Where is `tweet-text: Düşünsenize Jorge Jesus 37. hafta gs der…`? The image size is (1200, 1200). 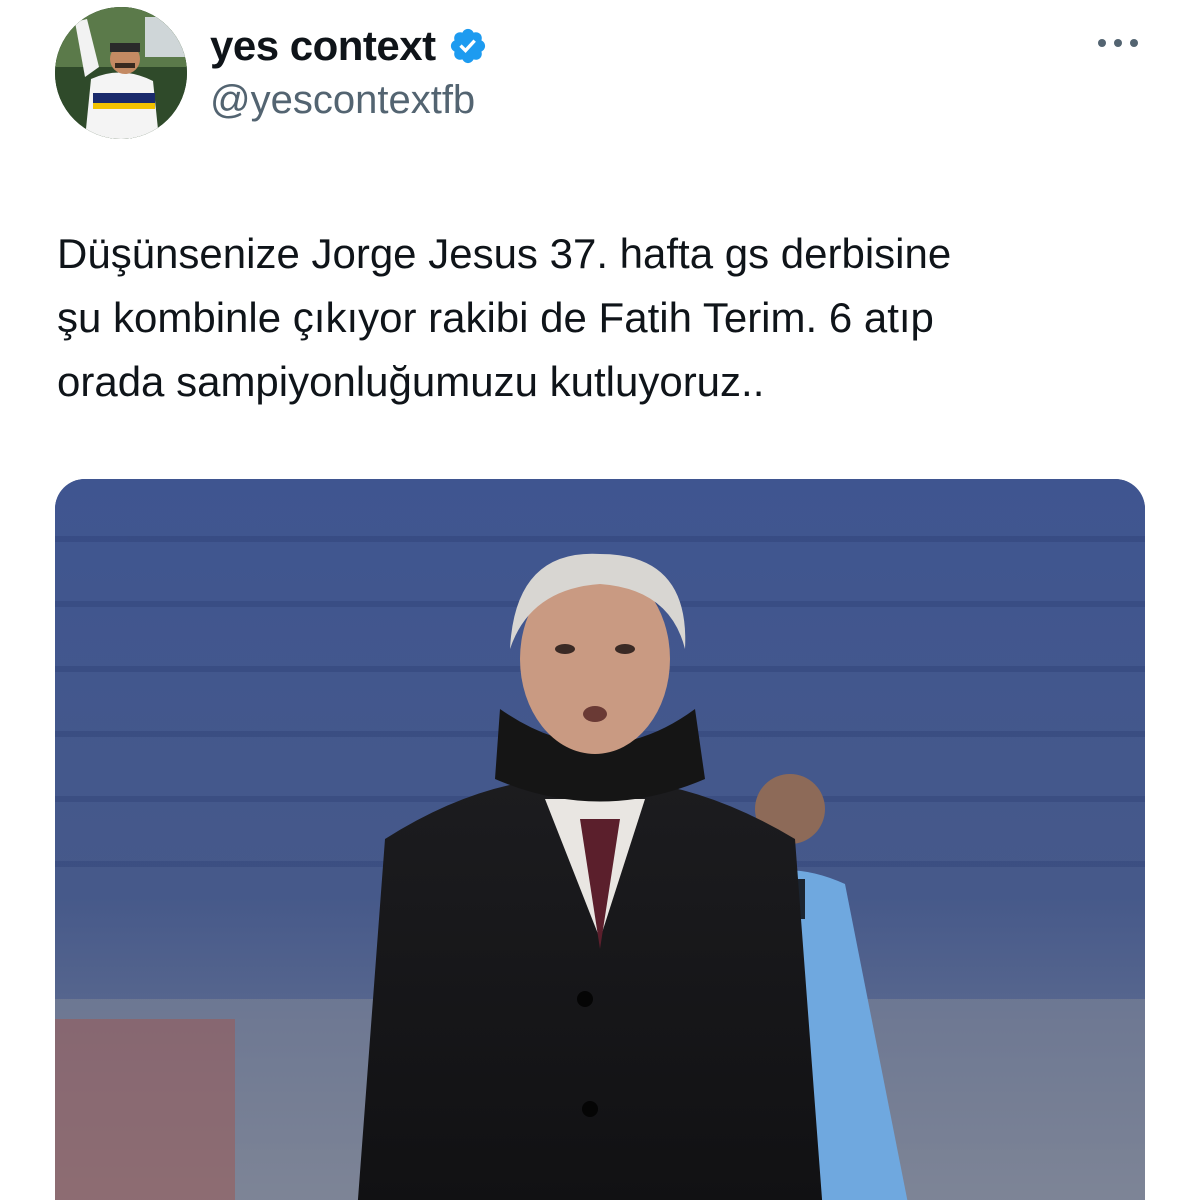
tweet-text: Düşünsenize Jorge Jesus 37. hafta gs der… is located at coordinates (504, 317).